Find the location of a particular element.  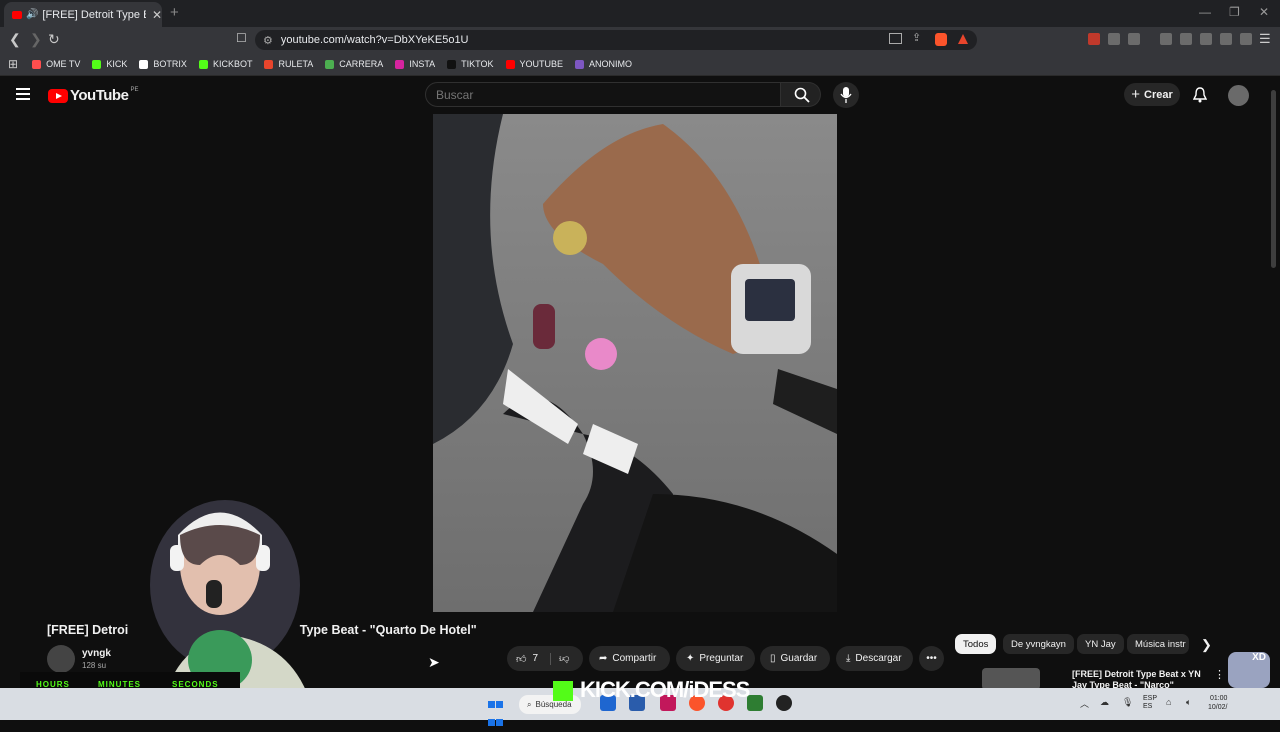

apps-grid-icon: ⊞ is located at coordinates (13, 64).